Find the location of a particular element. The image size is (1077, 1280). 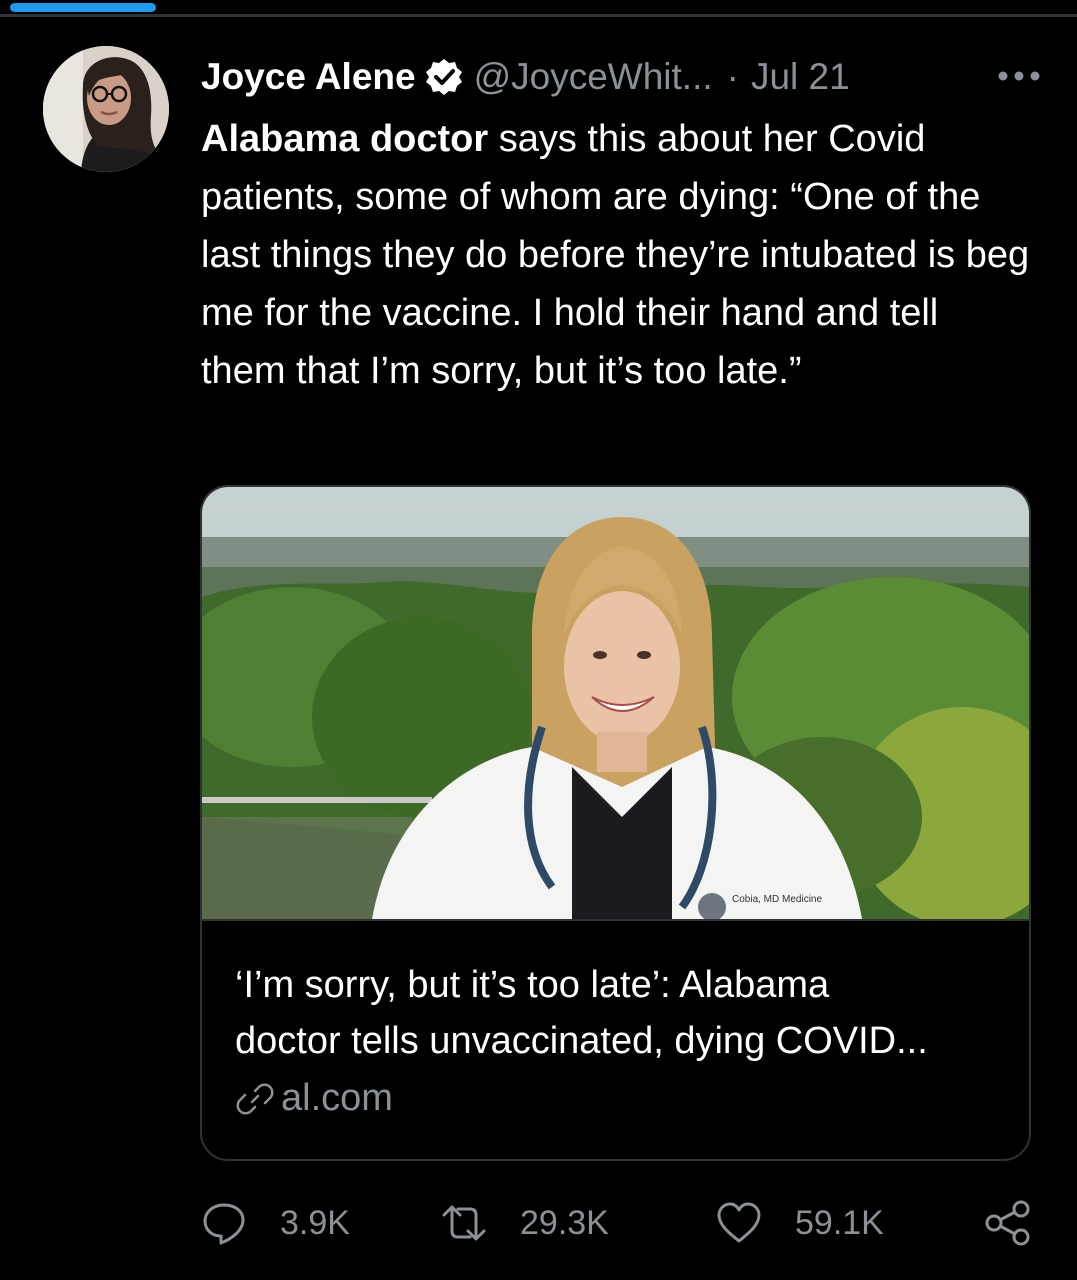

reply-icon is located at coordinates (224, 1224).